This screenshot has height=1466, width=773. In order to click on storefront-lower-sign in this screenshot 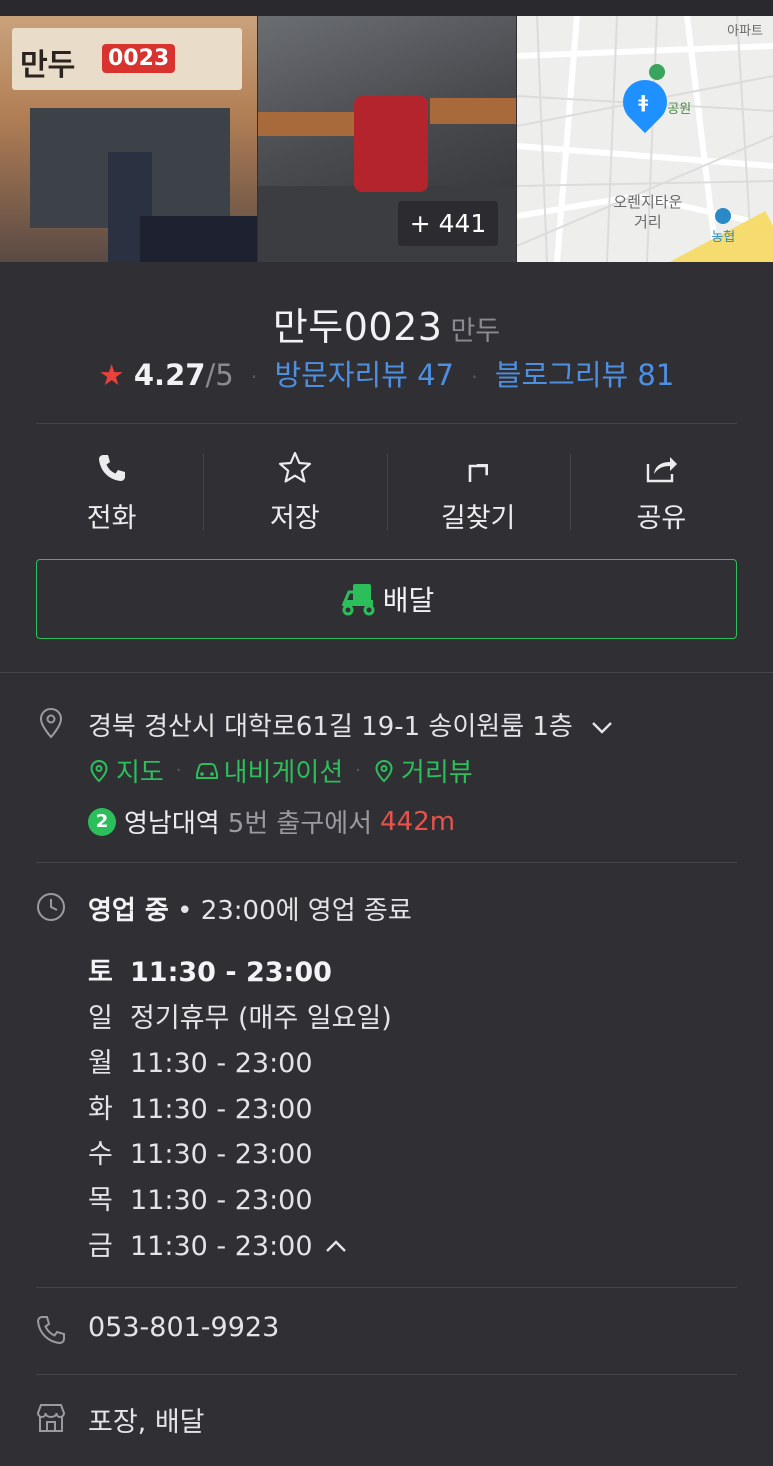, I will do `click(198, 239)`.